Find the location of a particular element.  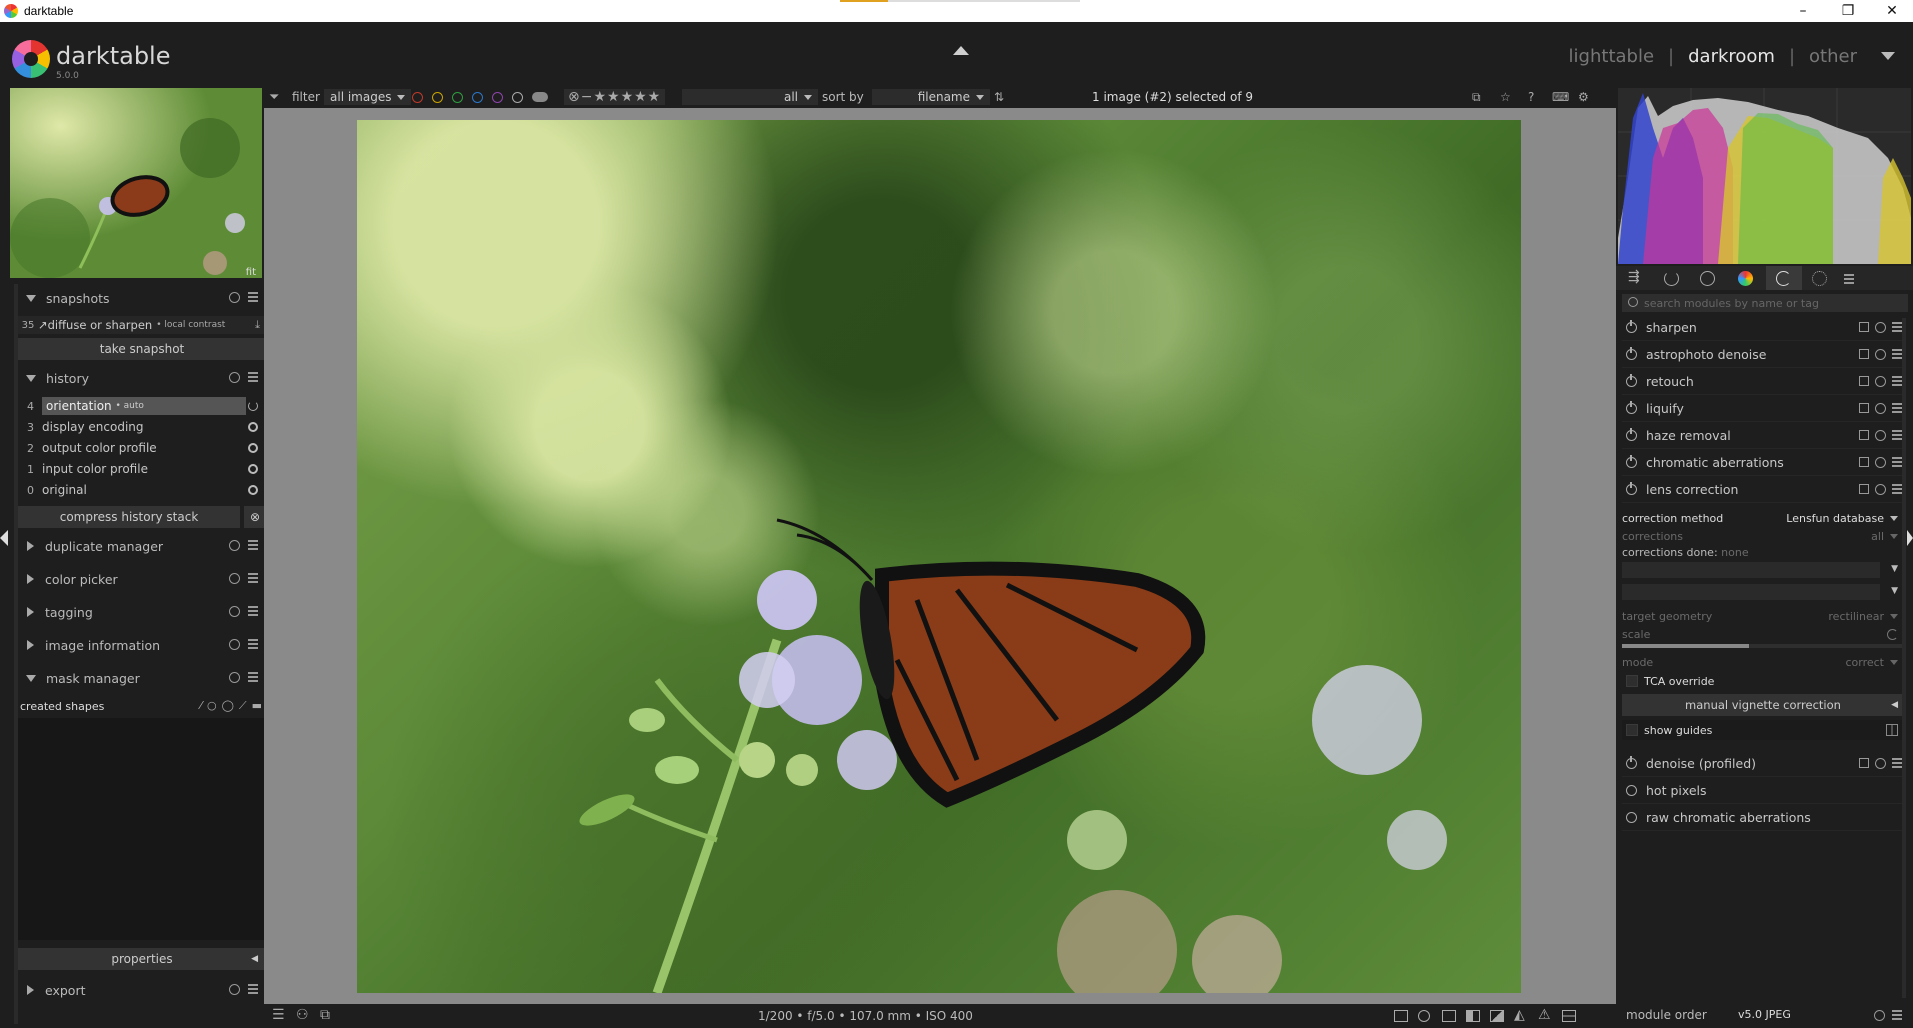

star-overlay-icon: ☆ is located at coordinates (1505, 97).